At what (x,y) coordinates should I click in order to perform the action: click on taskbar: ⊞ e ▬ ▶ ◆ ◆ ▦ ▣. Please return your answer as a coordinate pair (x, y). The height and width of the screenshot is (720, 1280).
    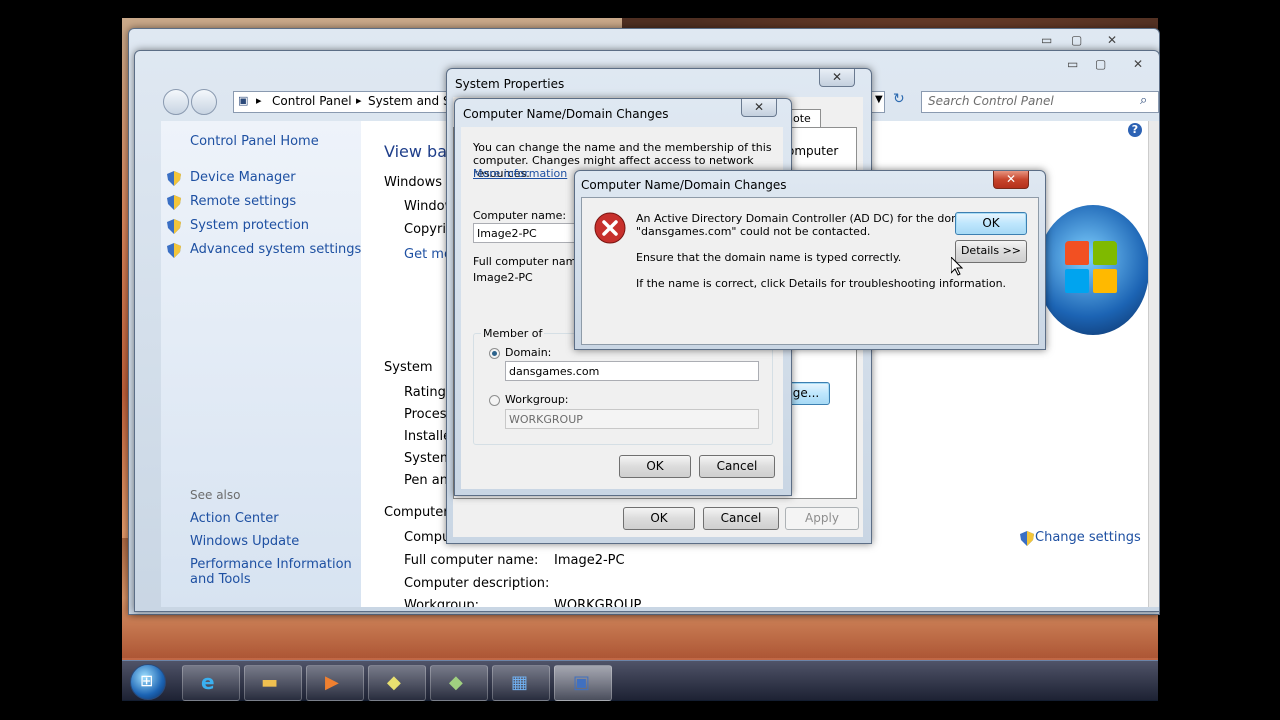
    Looking at the image, I should click on (640, 680).